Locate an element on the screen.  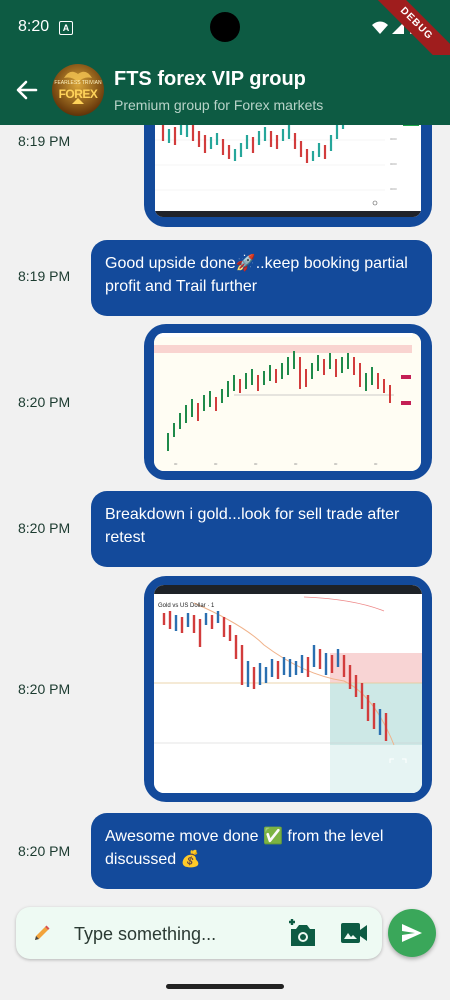
image-message: 0000000000000000 is located at coordinates (288, 176).